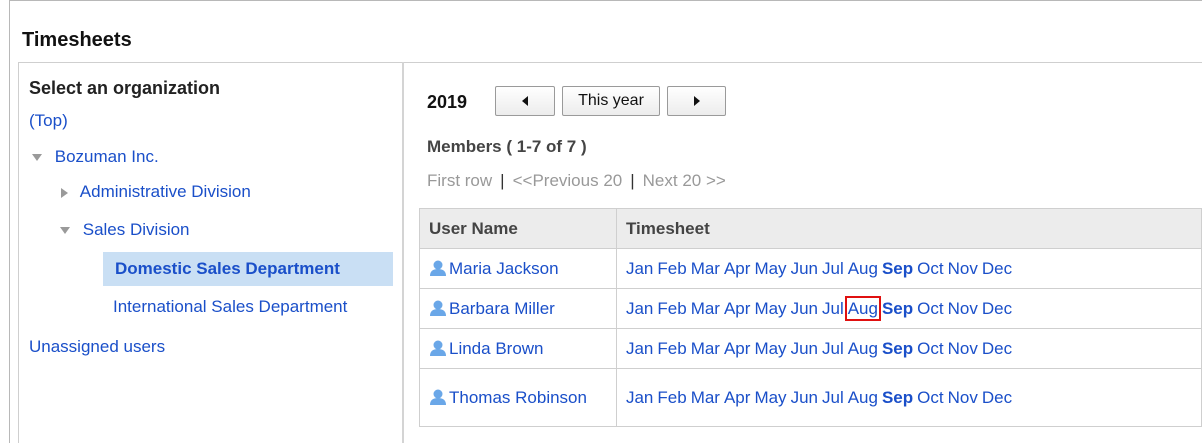 The height and width of the screenshot is (443, 1202). I want to click on user-link: Thomas Robinson, so click(508, 397).